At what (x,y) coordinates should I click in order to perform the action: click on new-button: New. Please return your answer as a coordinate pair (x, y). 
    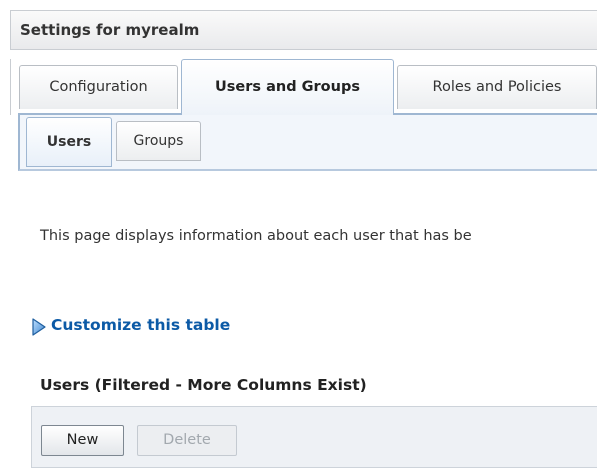
    Looking at the image, I should click on (82, 440).